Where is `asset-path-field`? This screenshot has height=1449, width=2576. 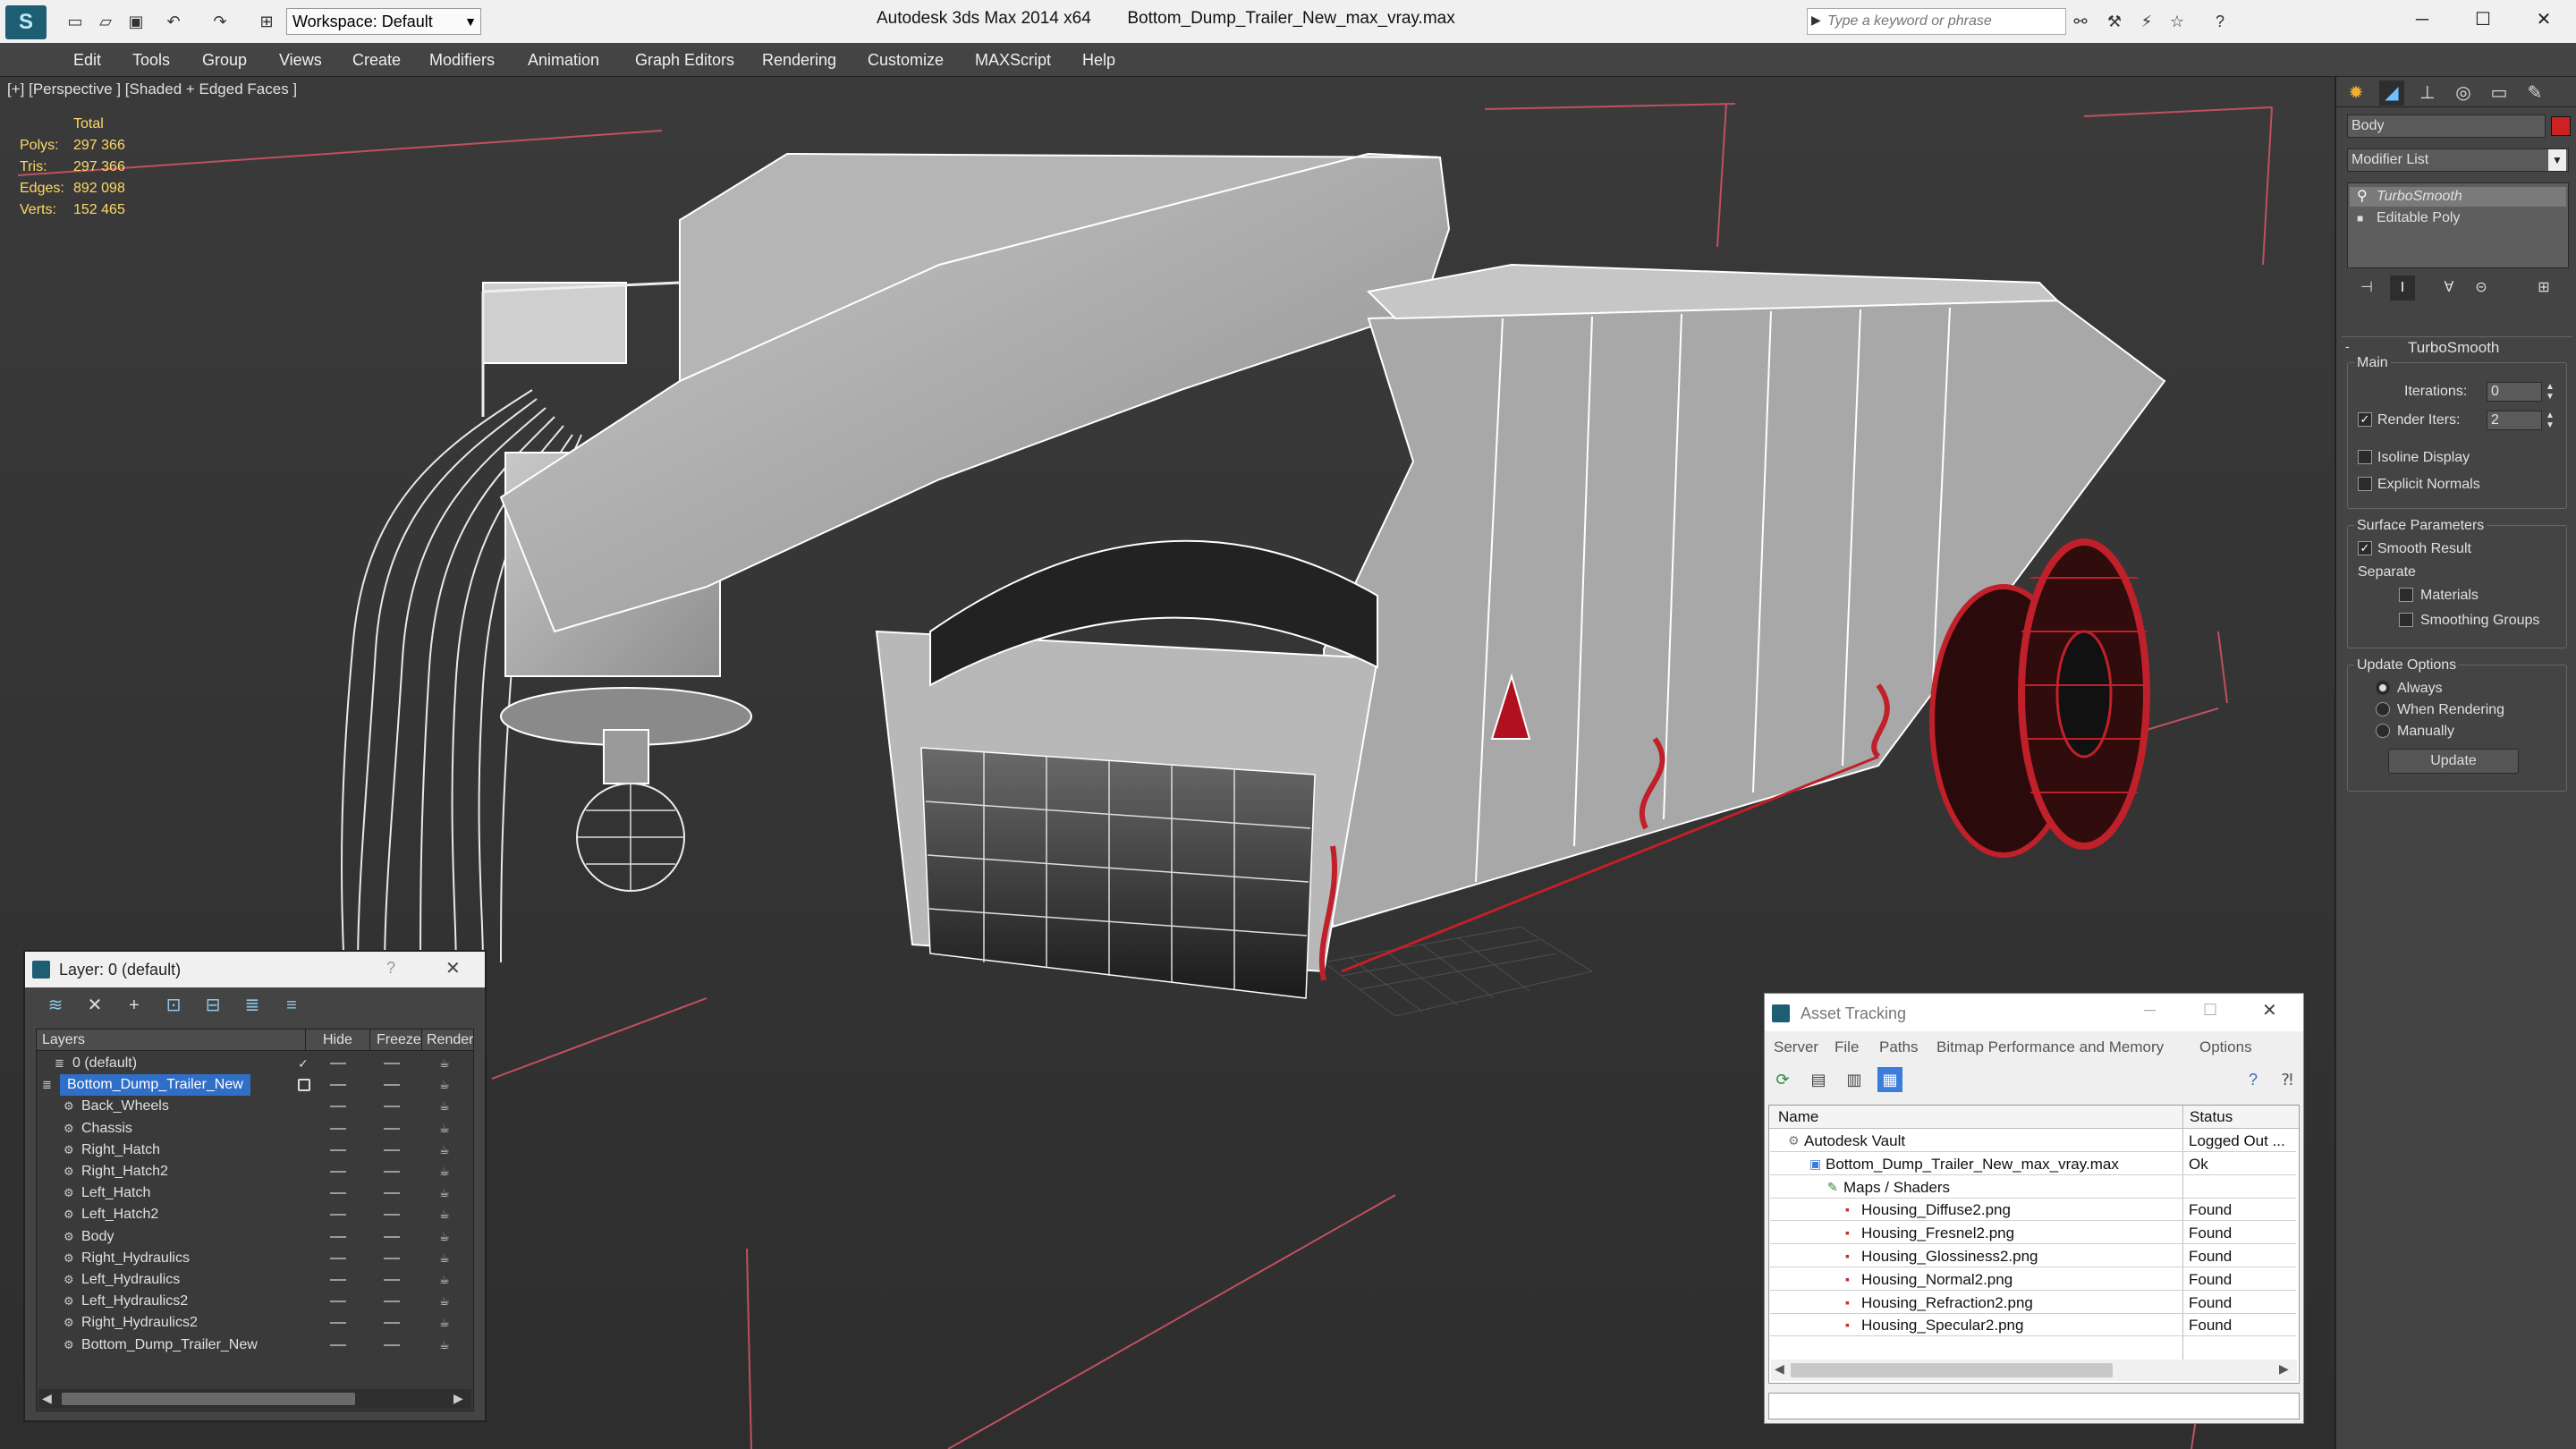 asset-path-field is located at coordinates (2034, 1406).